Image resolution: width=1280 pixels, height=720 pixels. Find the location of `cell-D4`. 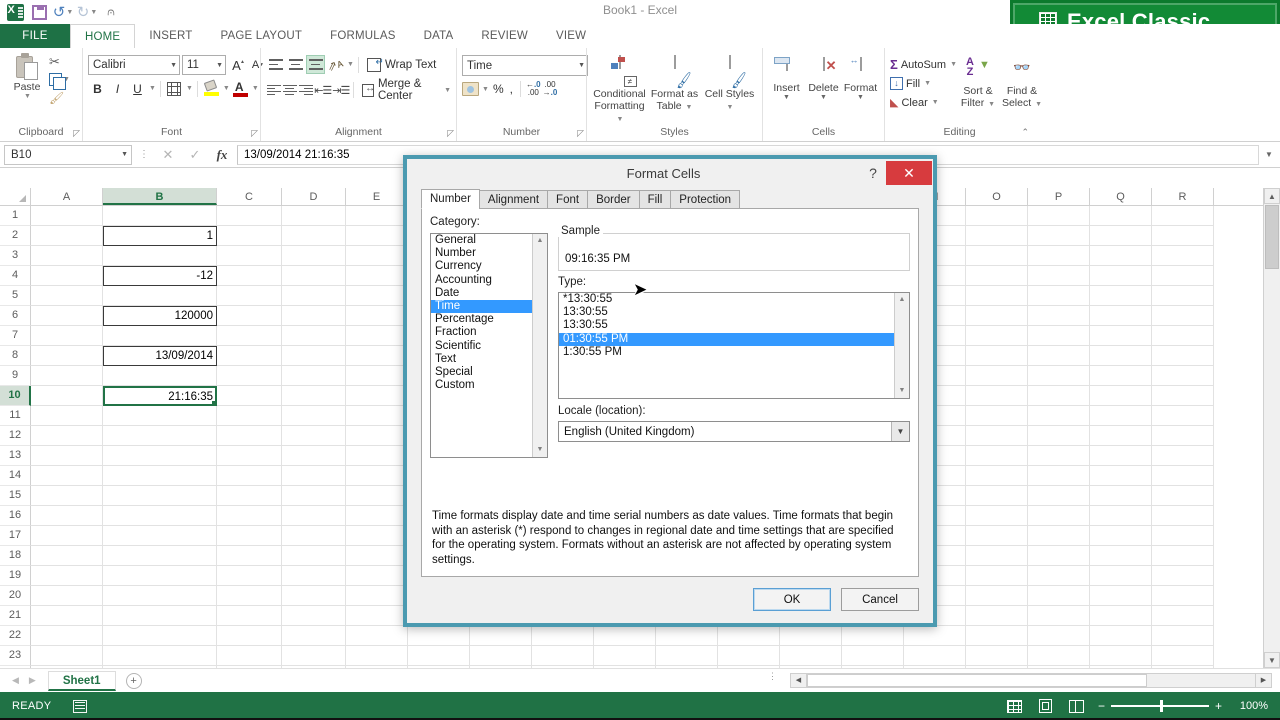

cell-D4 is located at coordinates (314, 276).